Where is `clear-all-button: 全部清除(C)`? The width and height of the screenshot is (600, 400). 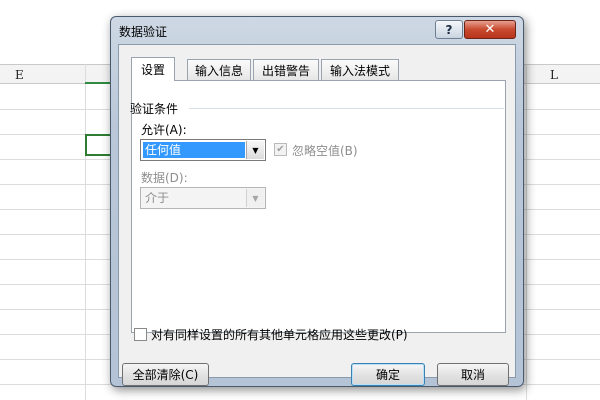
clear-all-button: 全部清除(C) is located at coordinates (165, 374).